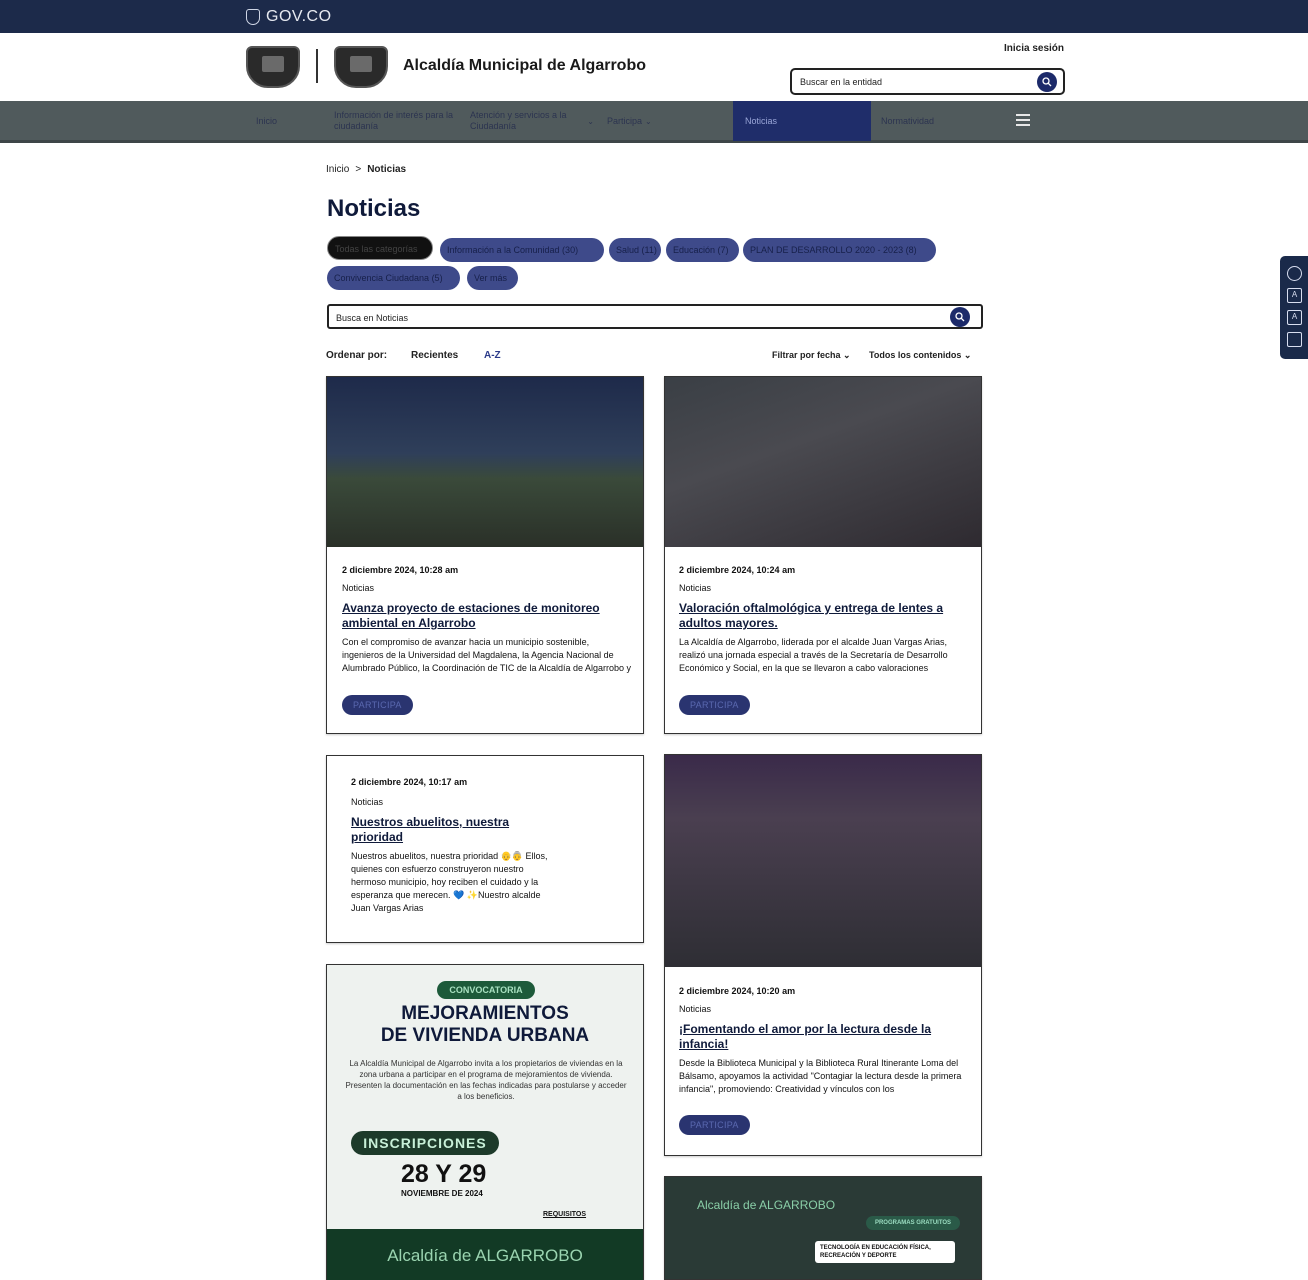 Image resolution: width=1308 pixels, height=1280 pixels. What do you see at coordinates (806, 355) in the screenshot?
I see `filter-date-label: Filtrar por fecha` at bounding box center [806, 355].